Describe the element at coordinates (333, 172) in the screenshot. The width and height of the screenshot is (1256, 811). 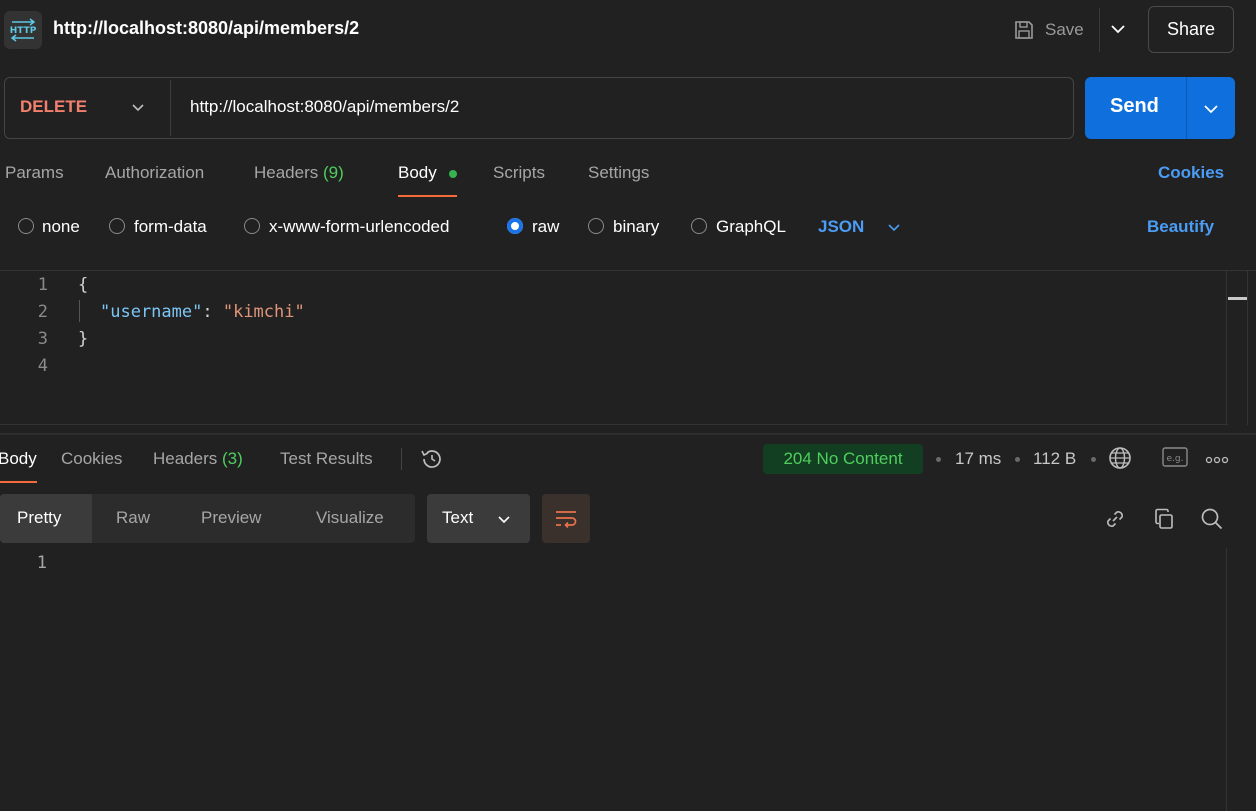
I see `tab-headers-count: (9)` at that location.